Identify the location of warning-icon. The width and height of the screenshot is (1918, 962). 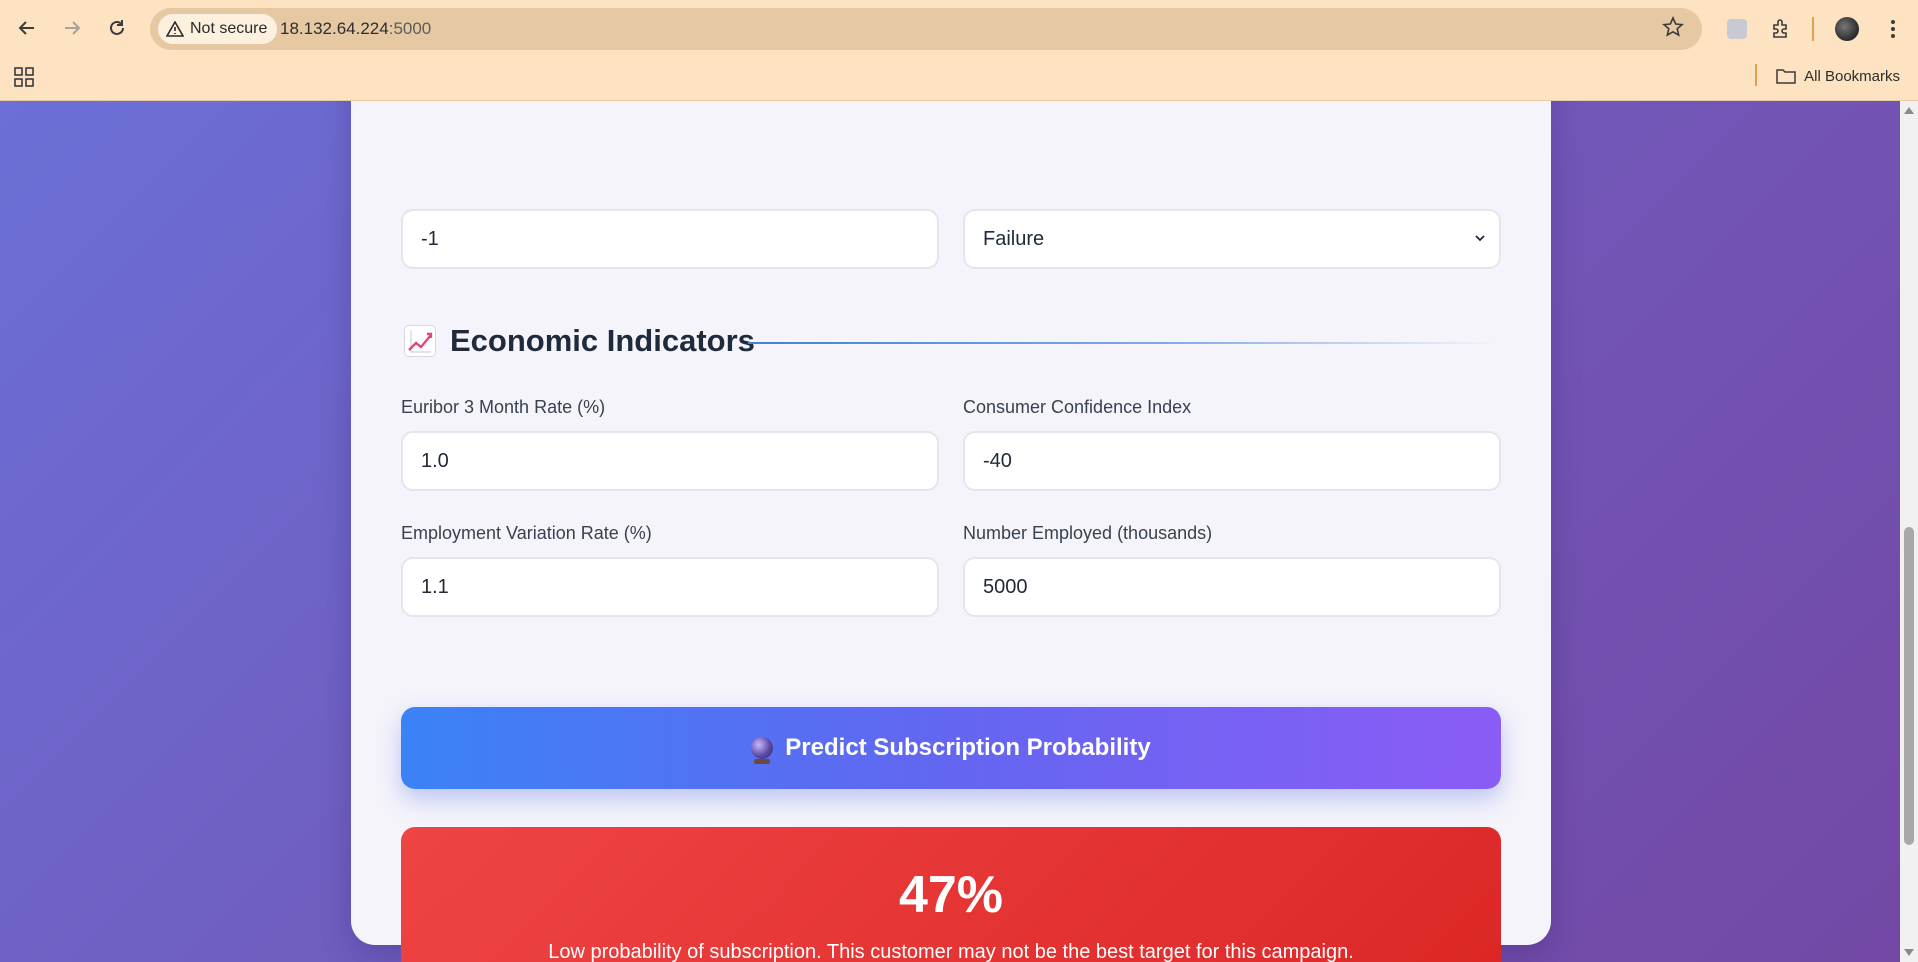
(175, 29).